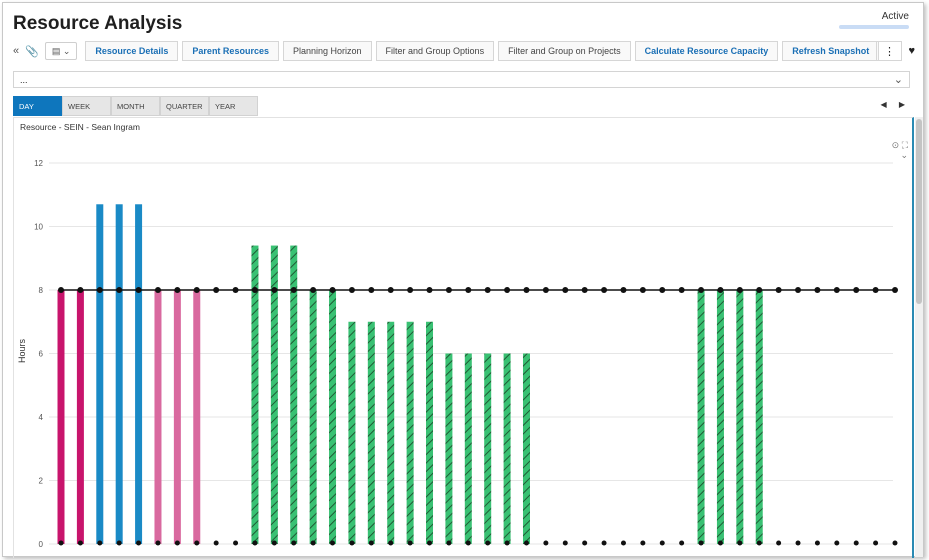  Describe the element at coordinates (22, 350) in the screenshot. I see `y-axis-label: Hours` at that location.